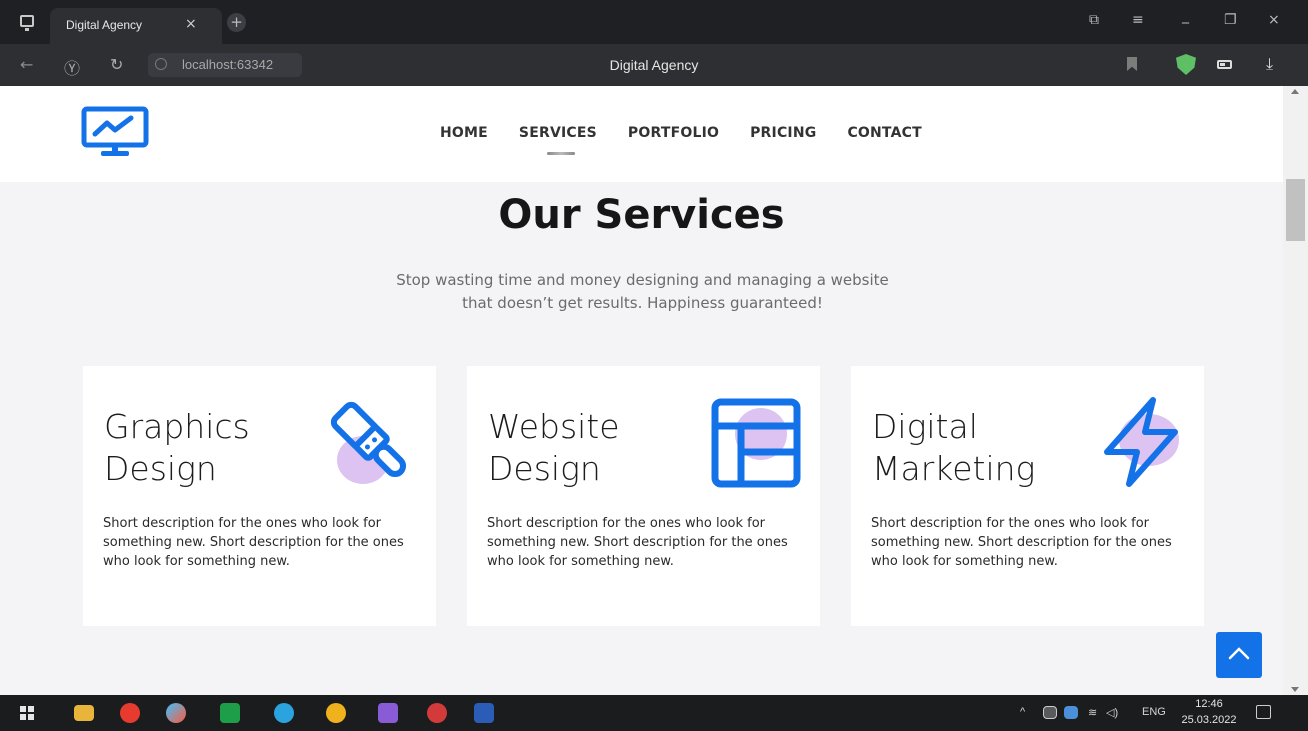 The height and width of the screenshot is (731, 1308). What do you see at coordinates (1185, 16) in the screenshot?
I see `minimize-button: _` at bounding box center [1185, 16].